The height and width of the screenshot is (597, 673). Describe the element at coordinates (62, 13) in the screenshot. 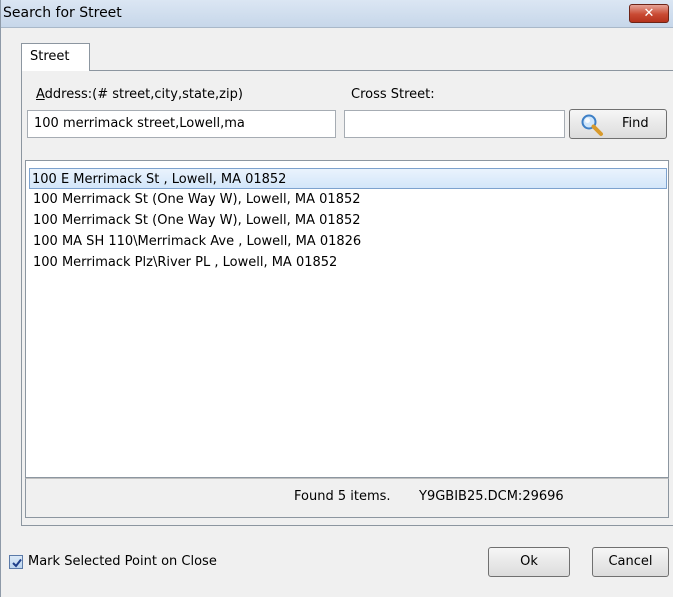

I see `window-title: Search for Street` at that location.